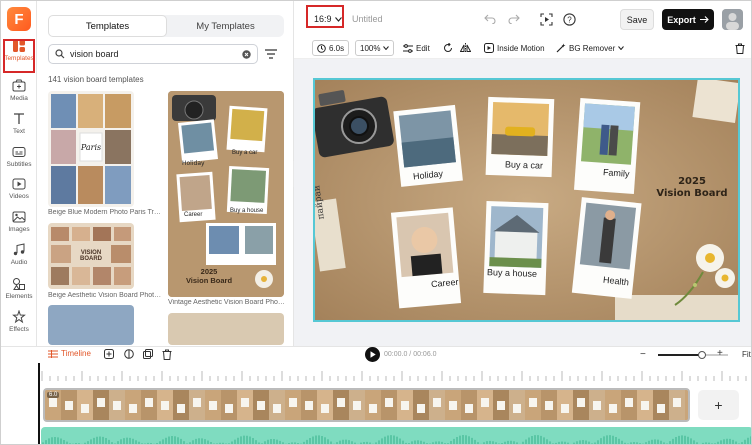 Image resolution: width=752 pixels, height=445 pixels. I want to click on sidebar-item-label: Elements, so click(19, 296).